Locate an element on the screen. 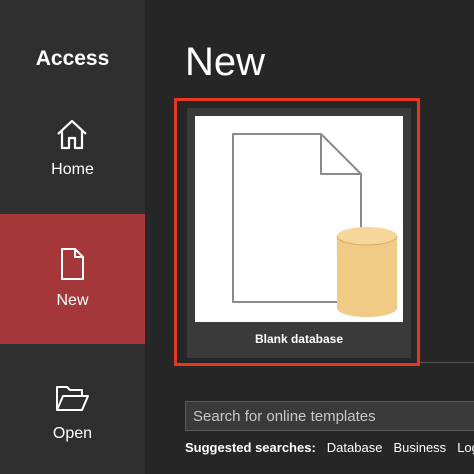 This screenshot has width=474, height=474. search-input is located at coordinates (330, 416).